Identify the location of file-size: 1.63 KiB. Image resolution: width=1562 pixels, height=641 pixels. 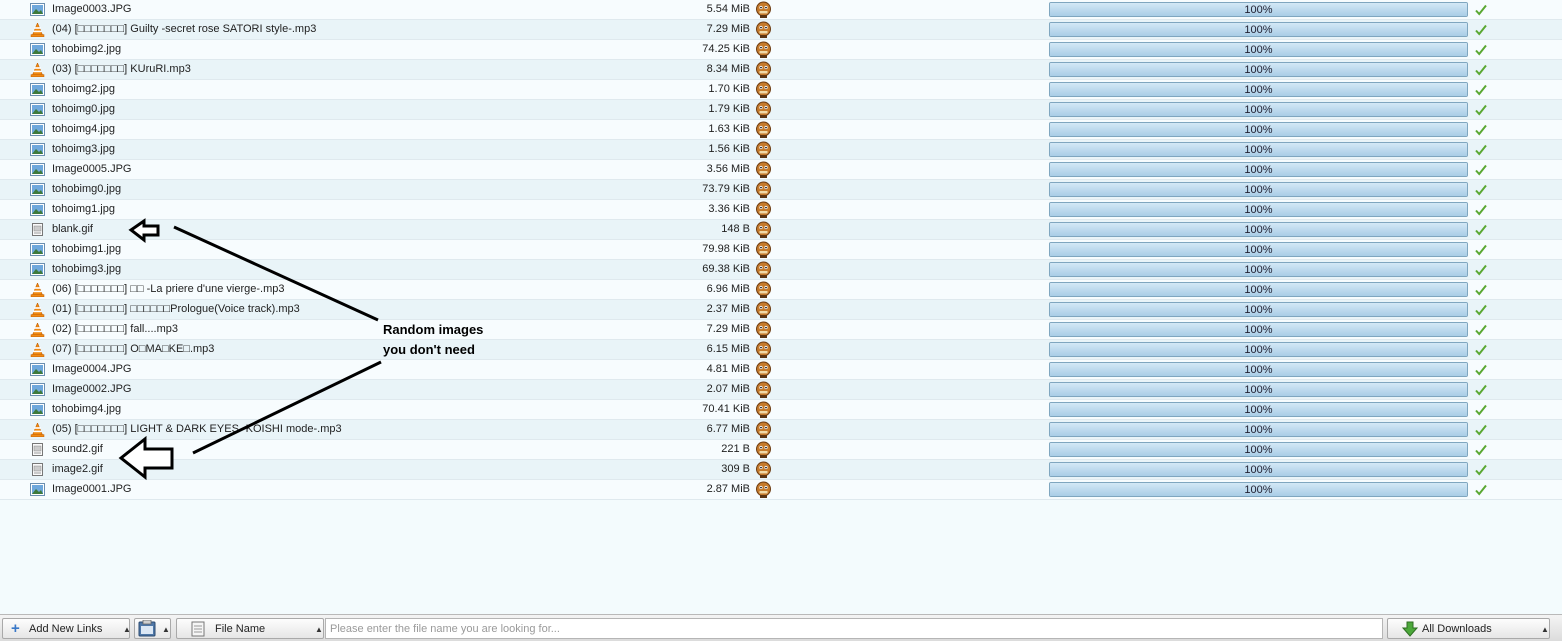
(729, 129).